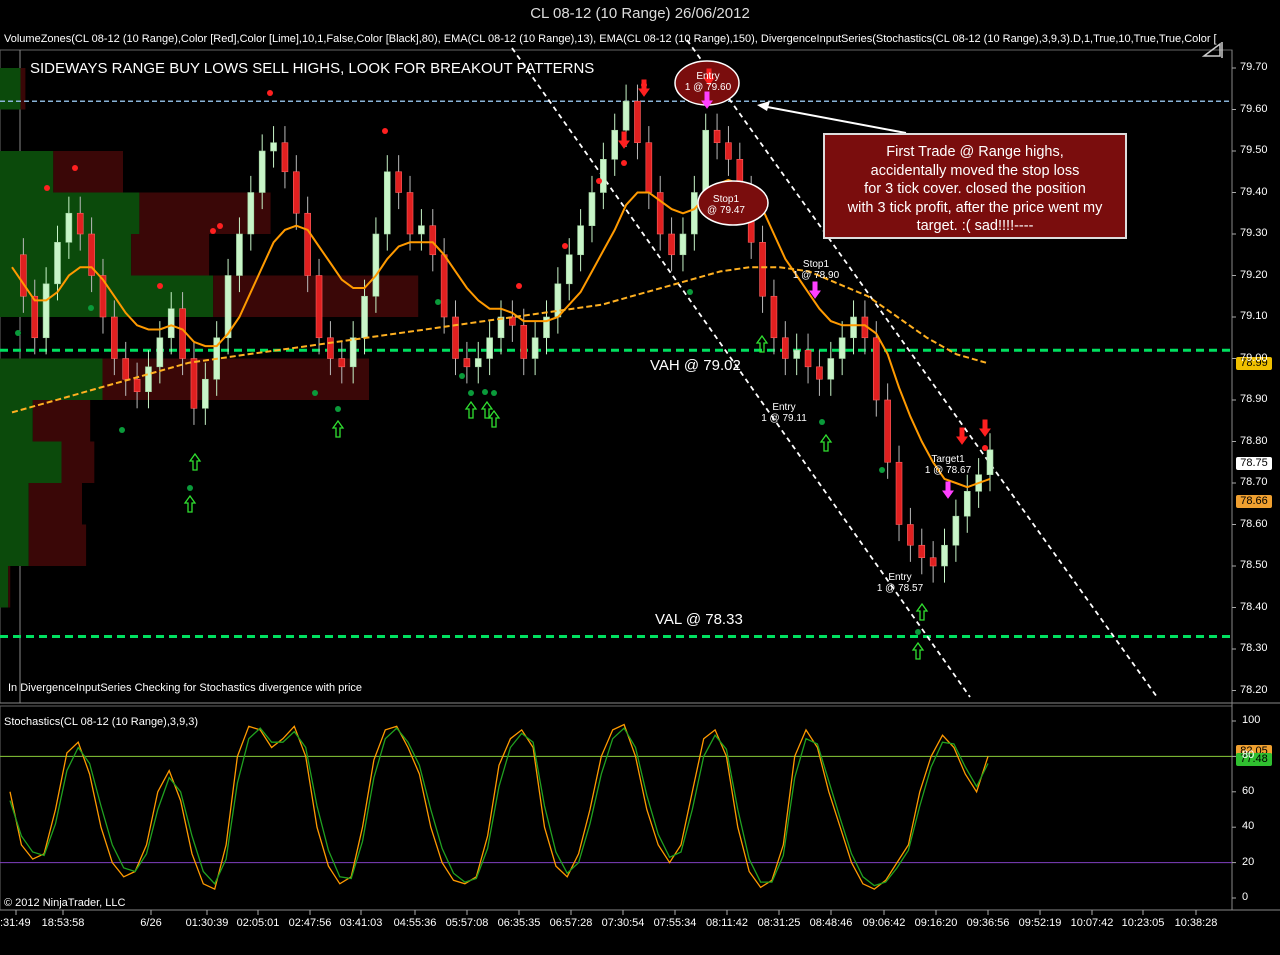  What do you see at coordinates (1254, 191) in the screenshot?
I see `price-tick-label: 79.40` at bounding box center [1254, 191].